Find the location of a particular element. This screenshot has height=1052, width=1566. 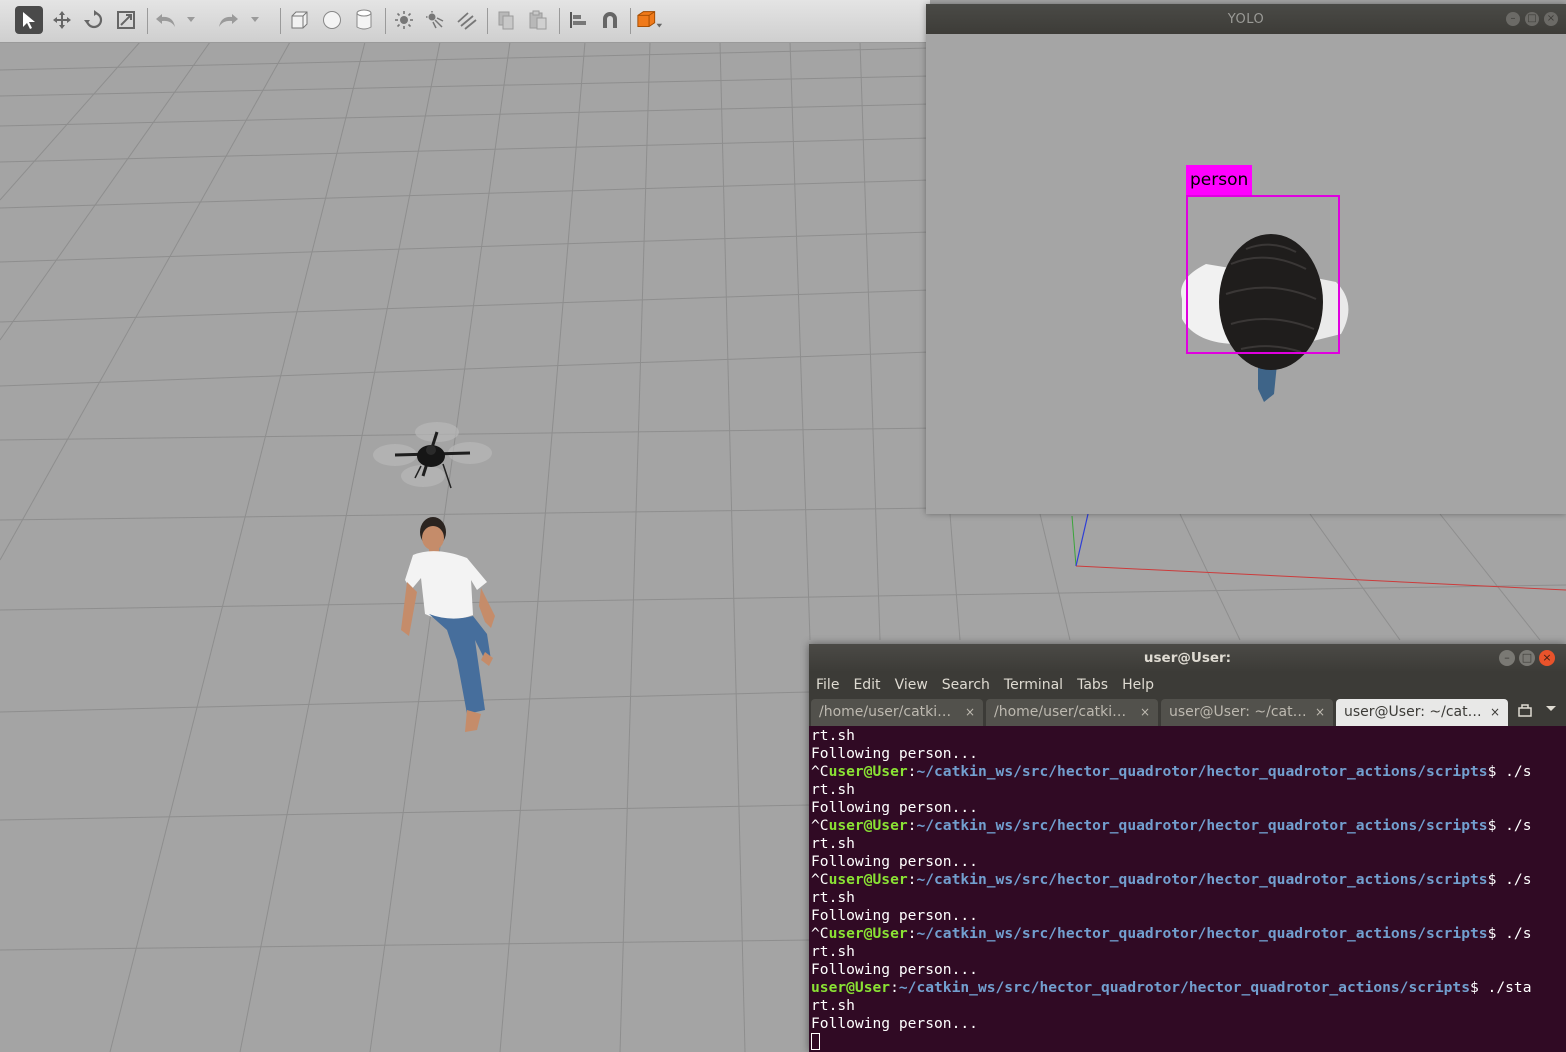

redo-icon is located at coordinates (228, 20).